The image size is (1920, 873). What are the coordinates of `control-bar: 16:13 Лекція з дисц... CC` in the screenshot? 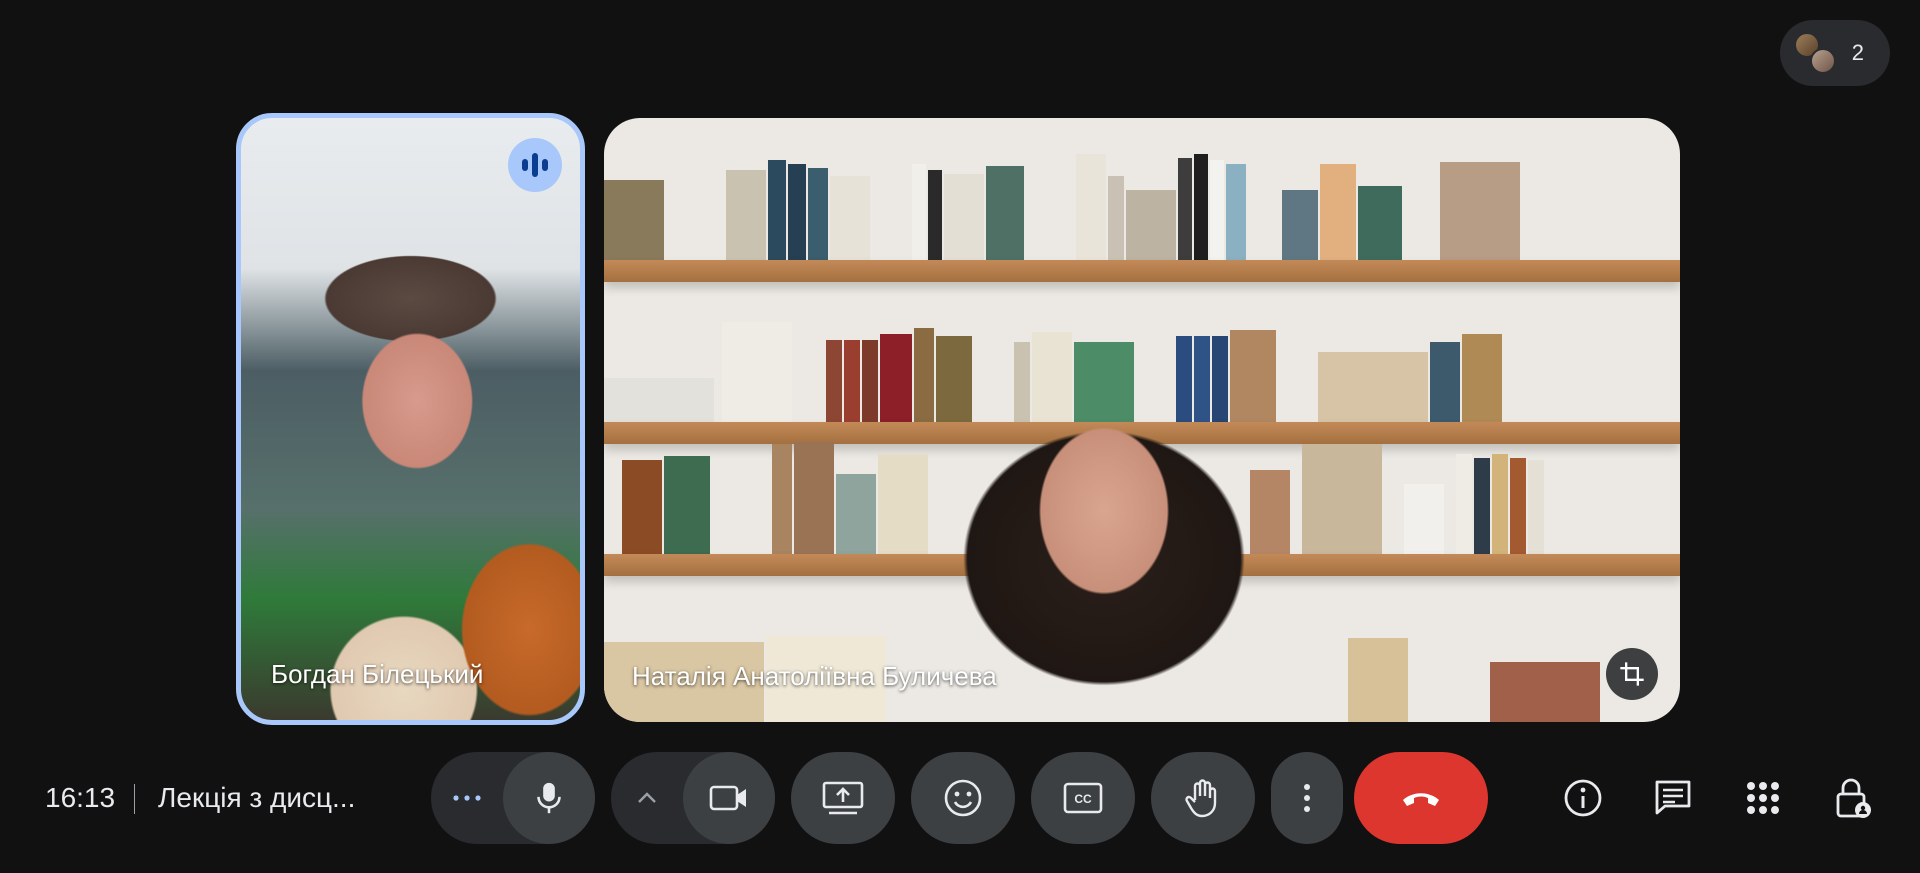 It's located at (960, 798).